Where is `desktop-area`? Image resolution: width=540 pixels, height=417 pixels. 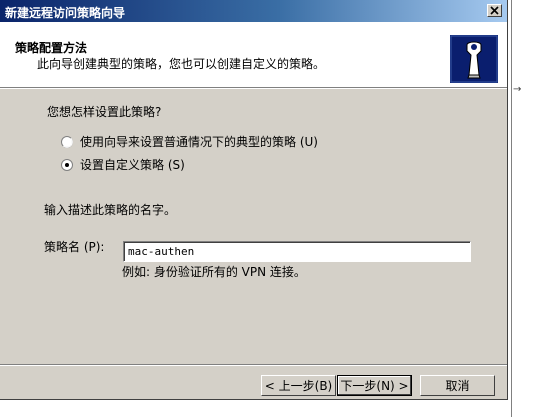 desktop-area is located at coordinates (254, 408).